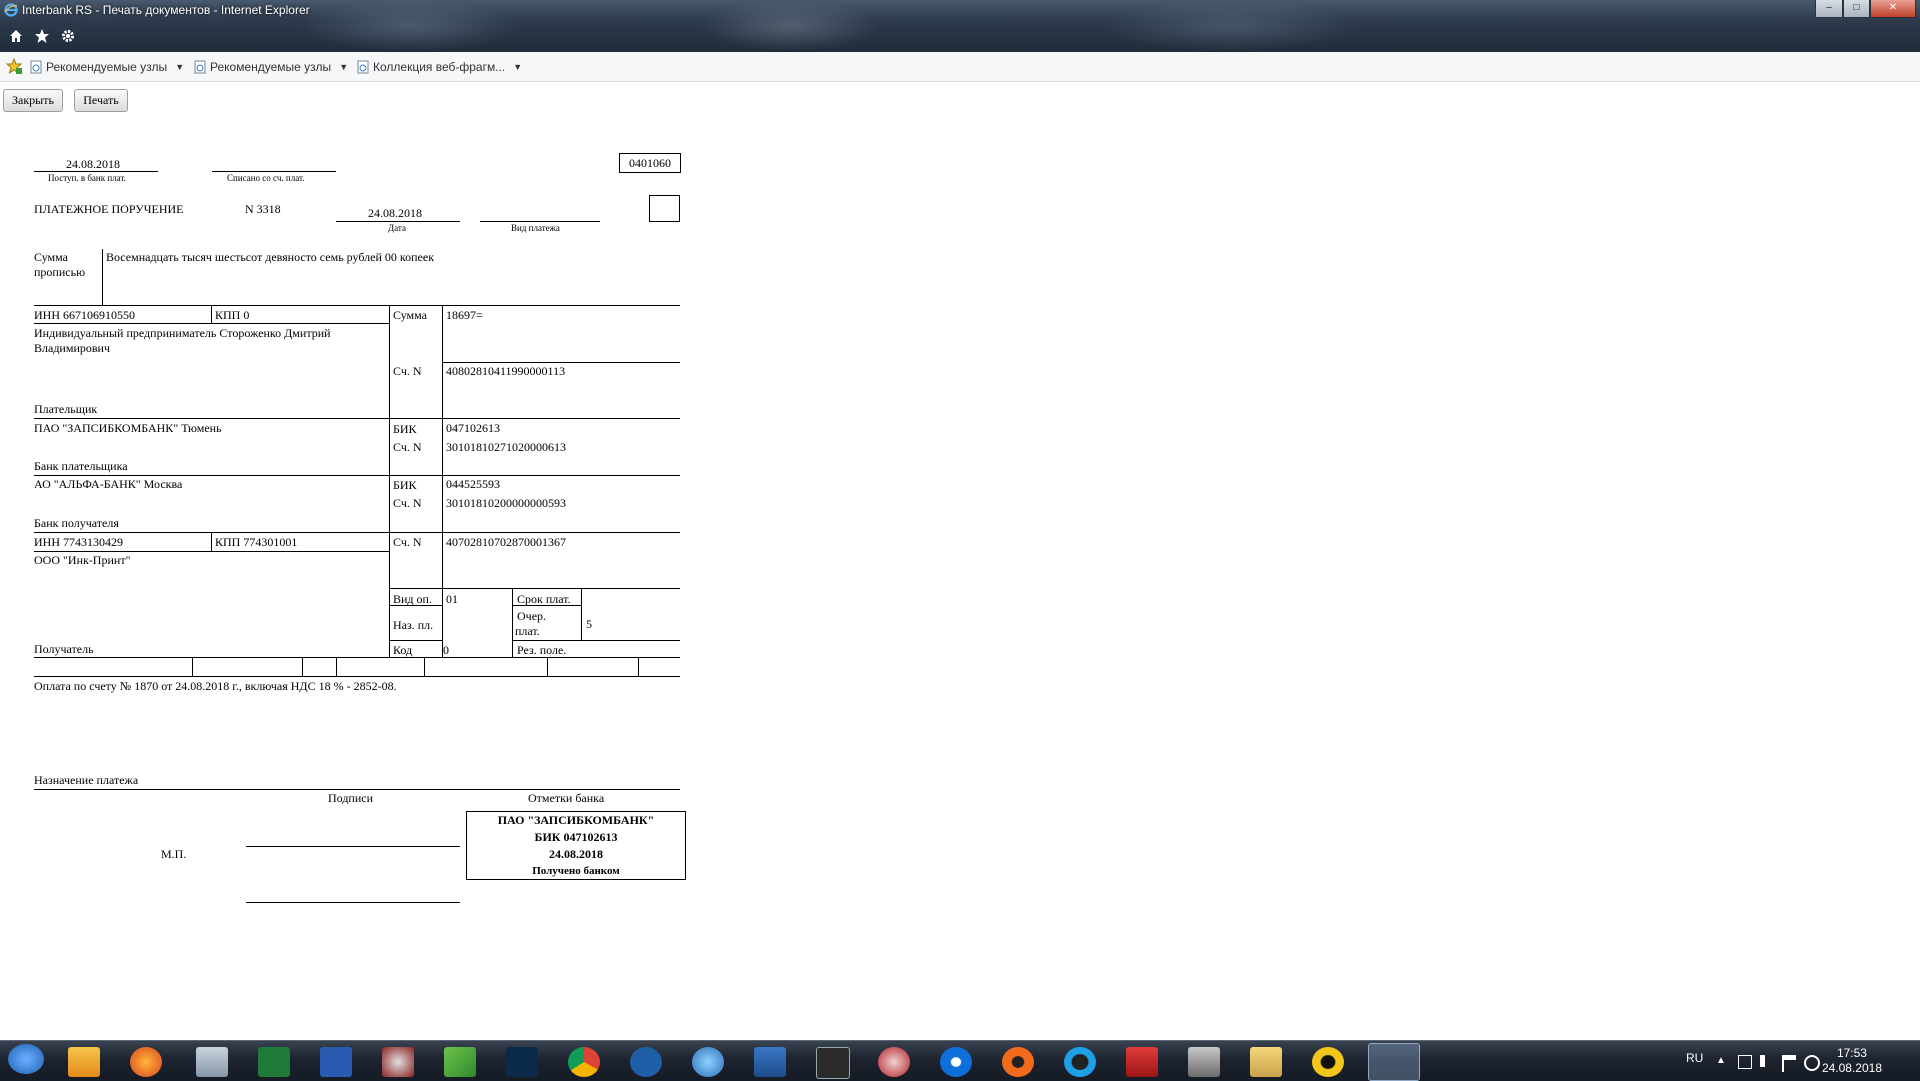 Image resolution: width=1920 pixels, height=1081 pixels. What do you see at coordinates (84, 315) in the screenshot?
I see `payer-inn: ИНН 667106910550` at bounding box center [84, 315].